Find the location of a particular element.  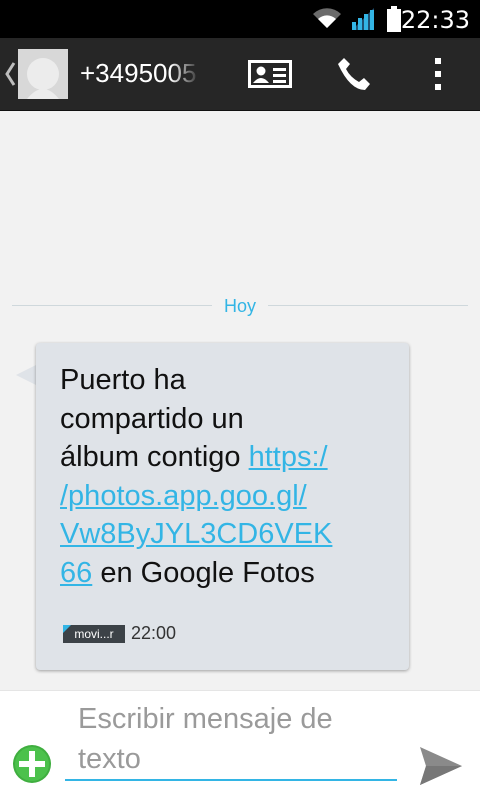

battery-icon is located at coordinates (394, 19).